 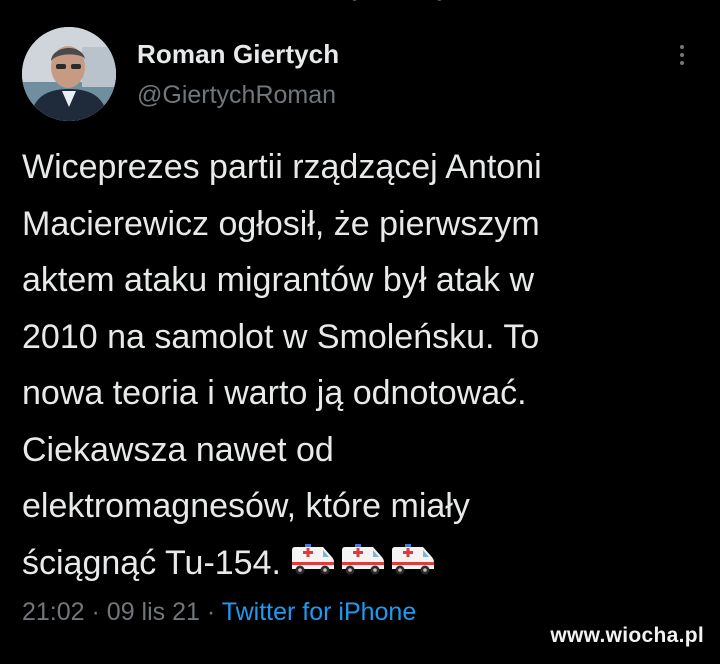 What do you see at coordinates (238, 95) in the screenshot?
I see `user-handle: @GiertychRoman` at bounding box center [238, 95].